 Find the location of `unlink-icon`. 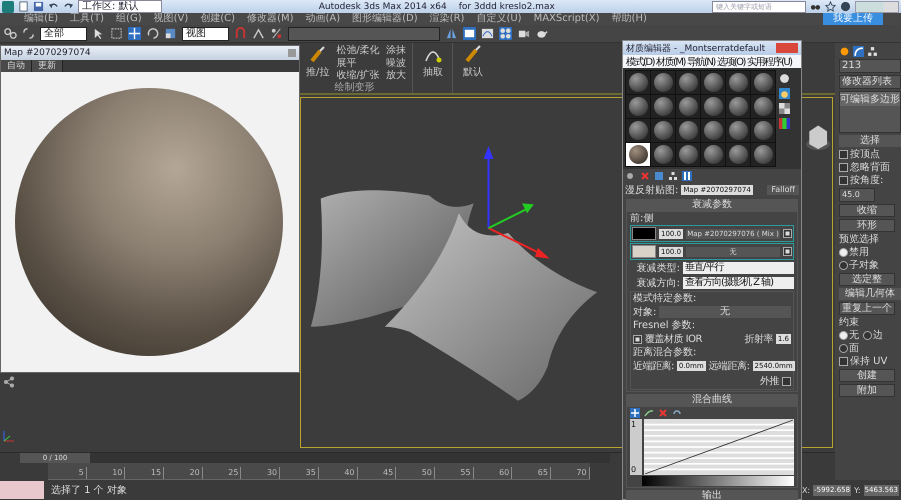

unlink-icon is located at coordinates (28, 33).